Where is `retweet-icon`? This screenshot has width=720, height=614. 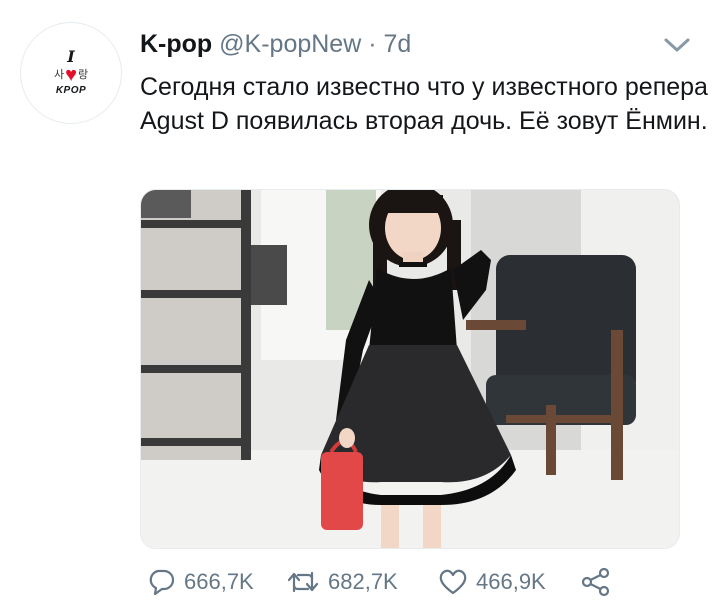 retweet-icon is located at coordinates (303, 582).